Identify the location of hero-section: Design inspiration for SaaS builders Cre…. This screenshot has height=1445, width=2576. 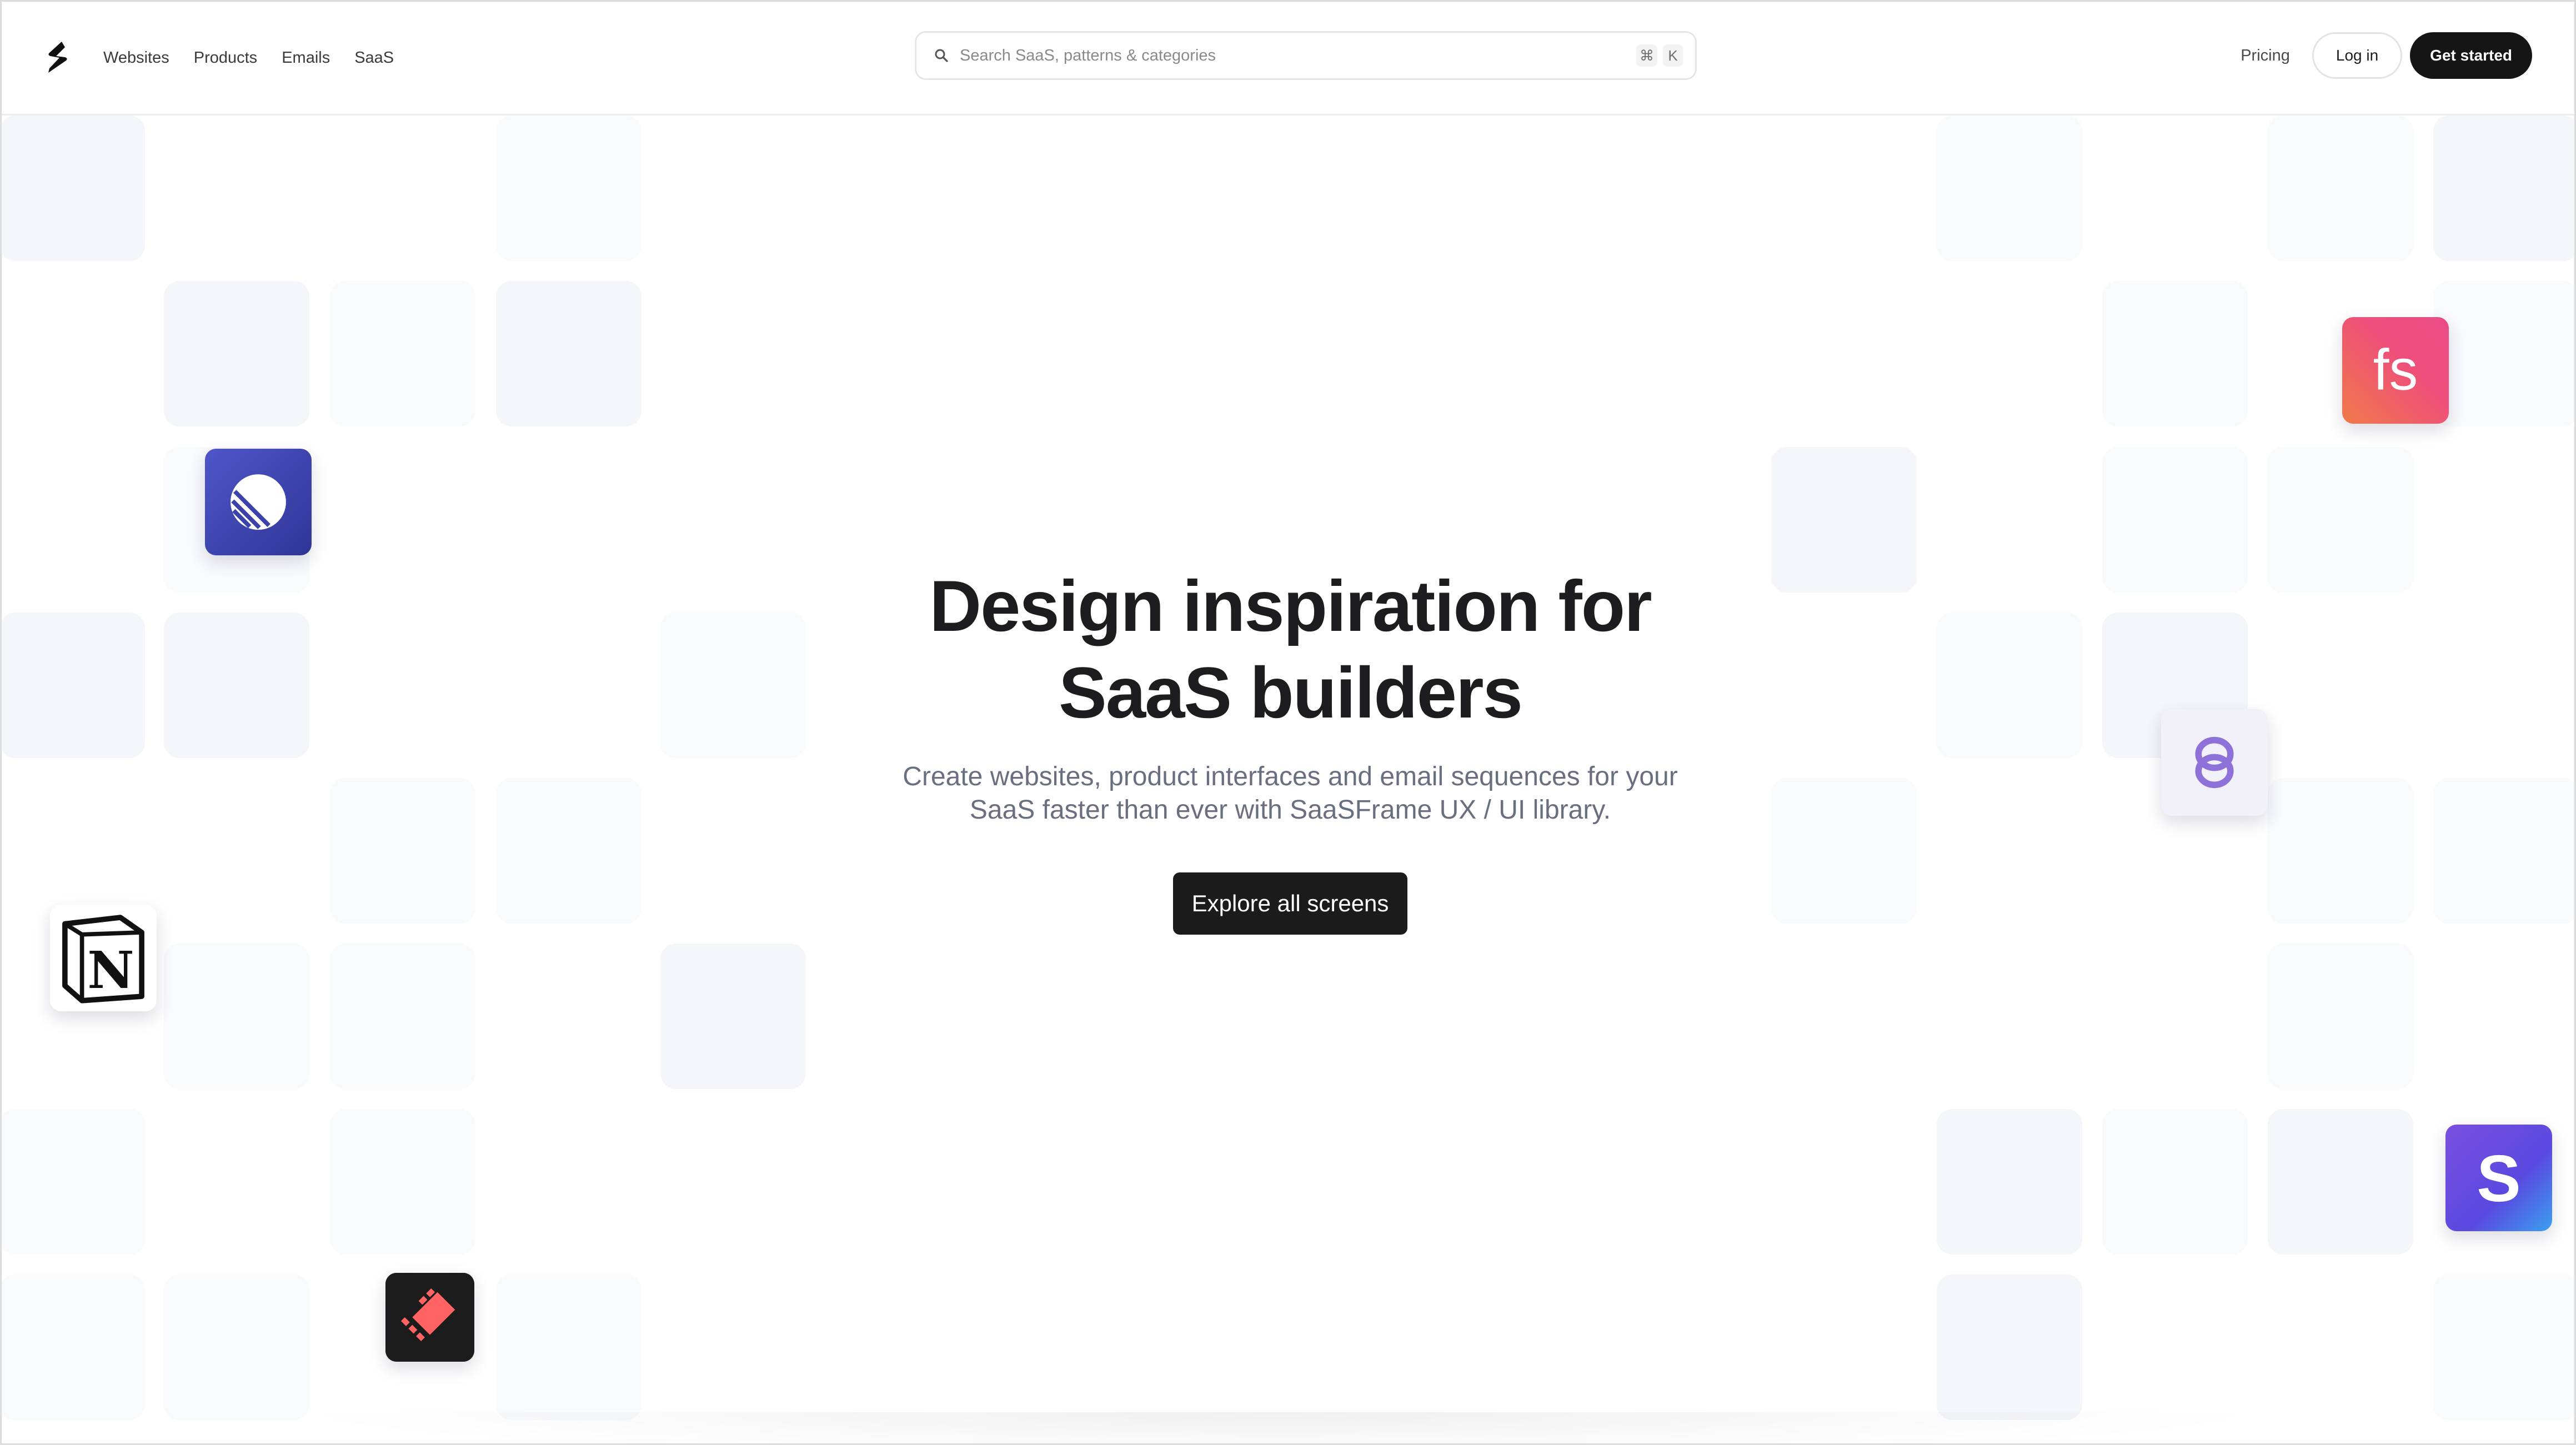
(1291, 749).